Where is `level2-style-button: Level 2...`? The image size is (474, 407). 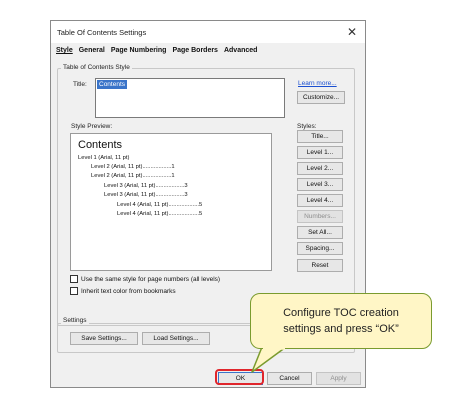 level2-style-button: Level 2... is located at coordinates (320, 168).